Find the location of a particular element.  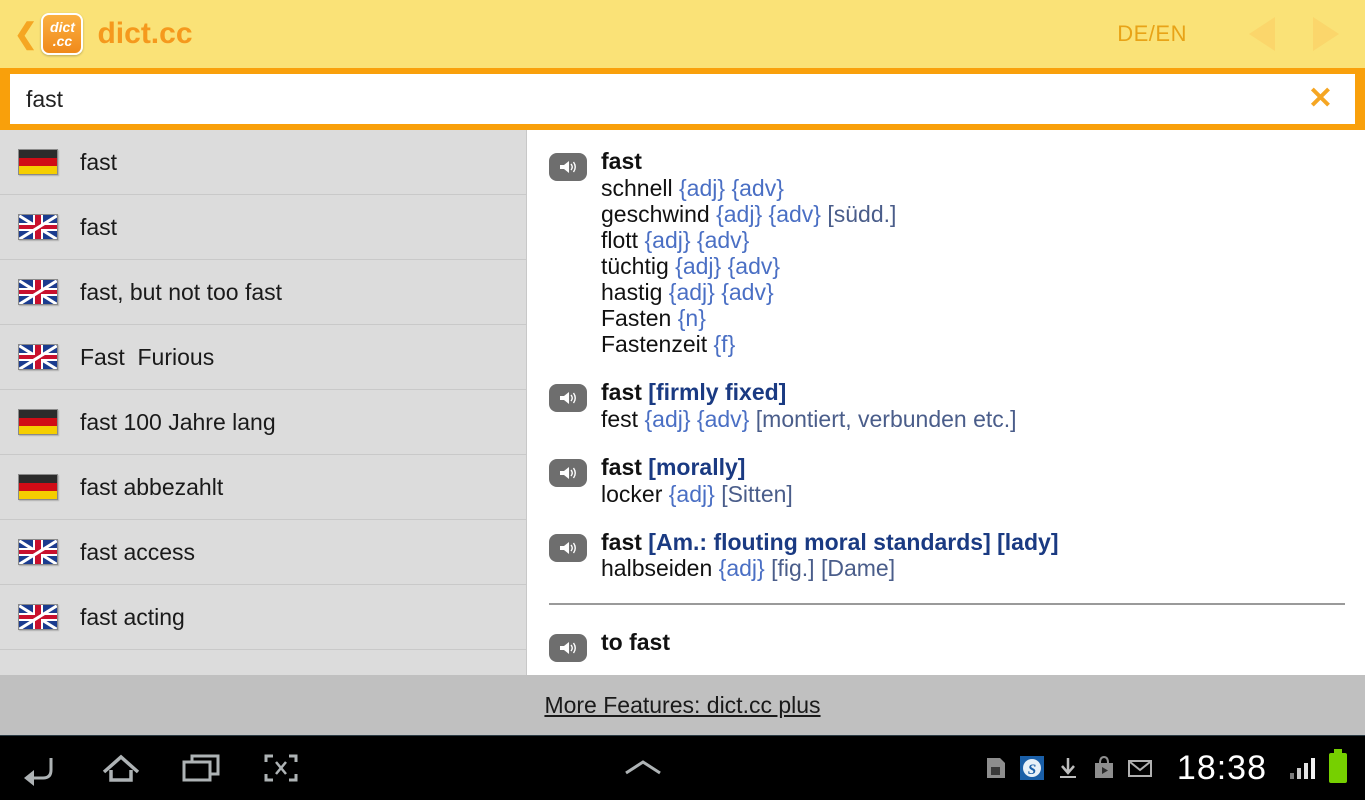

translation-word: flott is located at coordinates (620, 239).